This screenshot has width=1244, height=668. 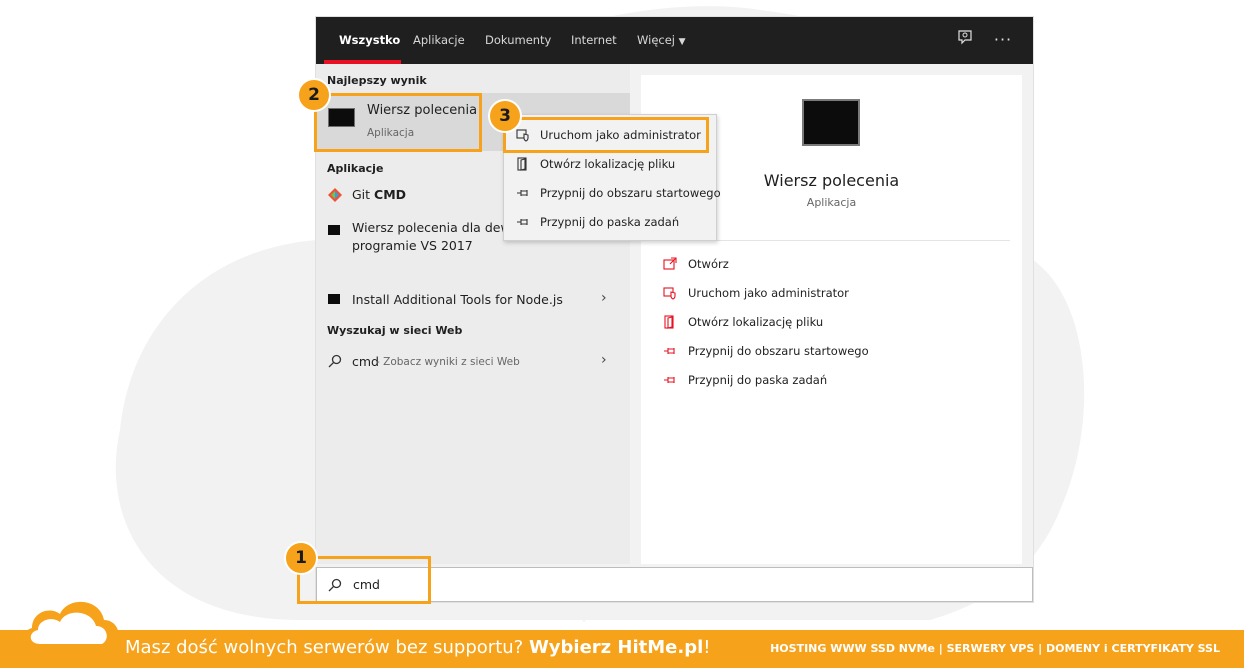 I want to click on tab-internet: Internet, so click(x=594, y=40).